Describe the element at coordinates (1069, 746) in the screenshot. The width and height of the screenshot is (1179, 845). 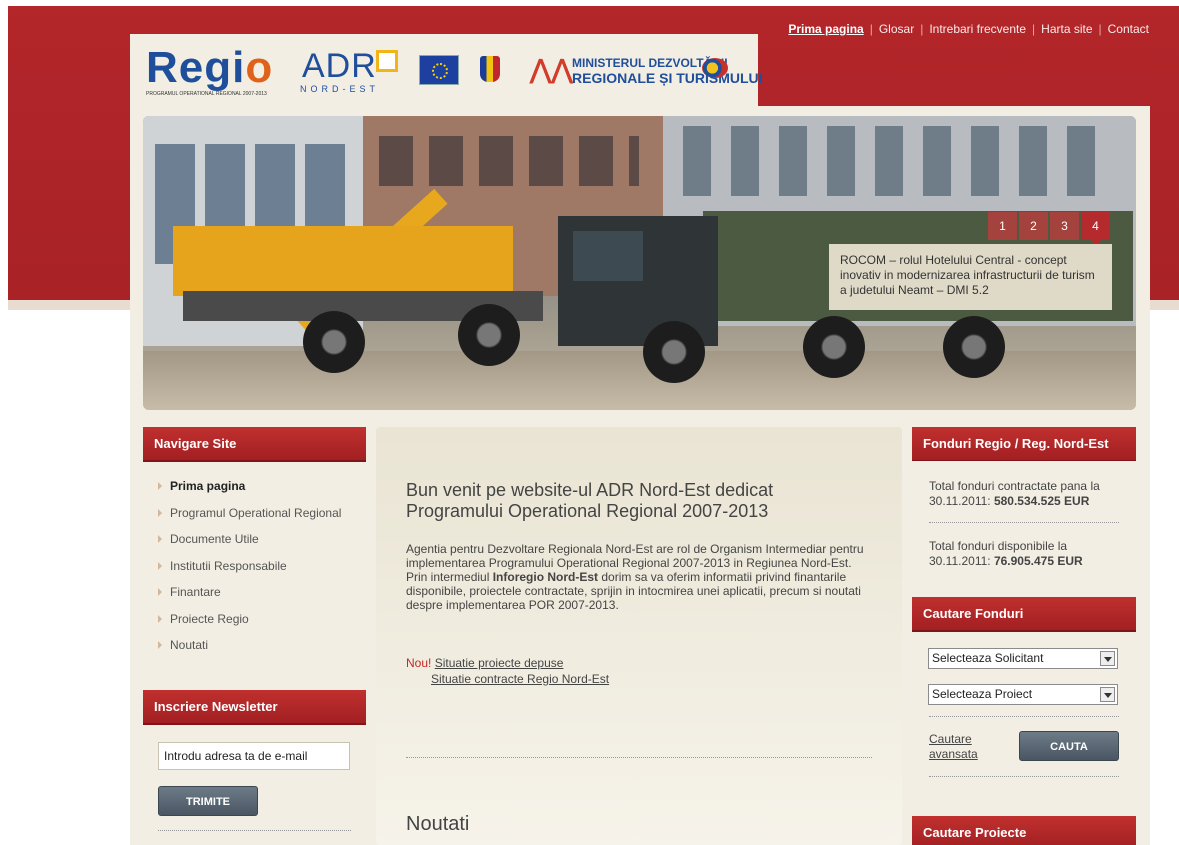
I see `search-button: CAUTA` at that location.